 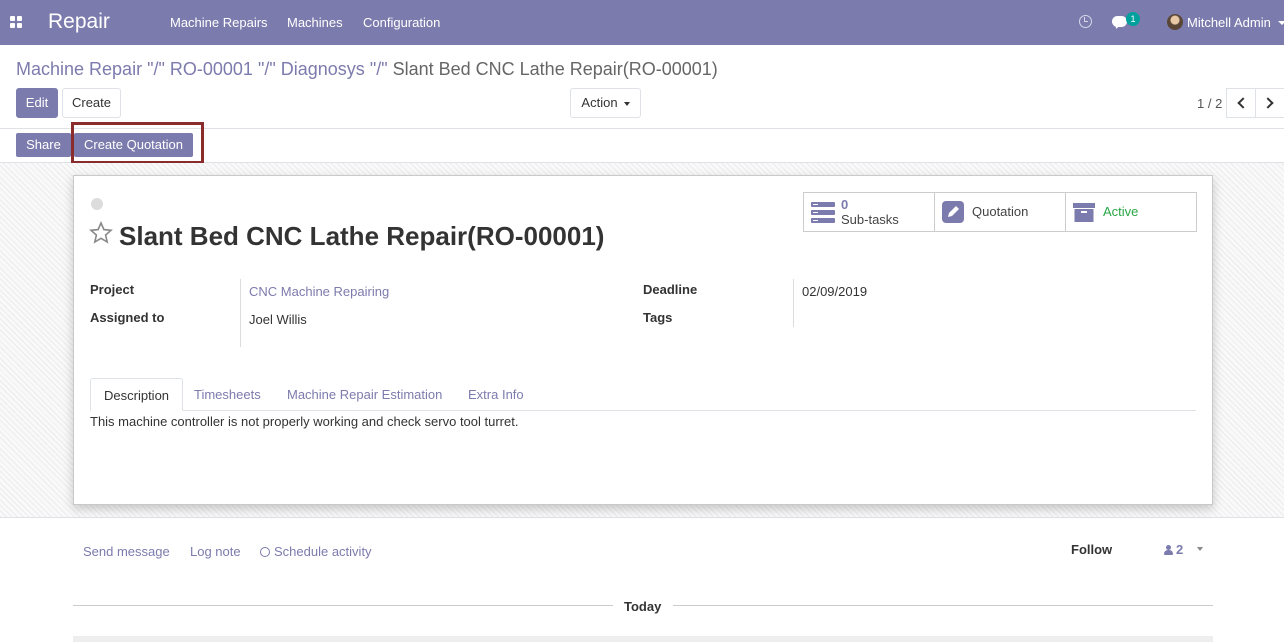 I want to click on schedule-activity-label: Schedule activity, so click(x=323, y=551).